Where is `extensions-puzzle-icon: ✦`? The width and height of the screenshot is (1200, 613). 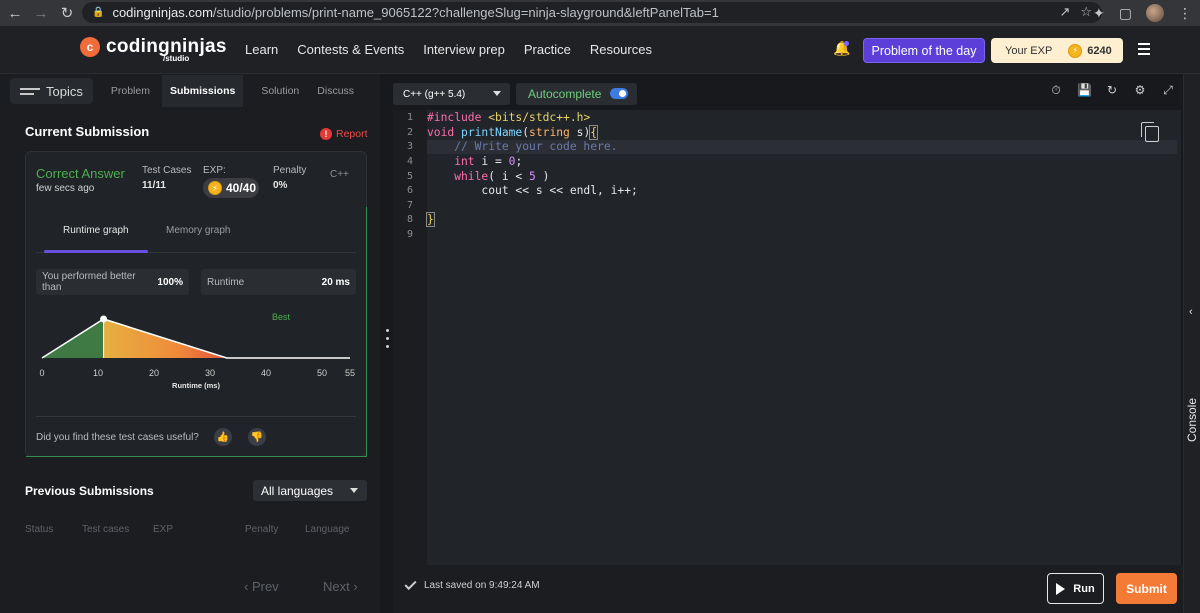
extensions-puzzle-icon: ✦ is located at coordinates (1099, 13).